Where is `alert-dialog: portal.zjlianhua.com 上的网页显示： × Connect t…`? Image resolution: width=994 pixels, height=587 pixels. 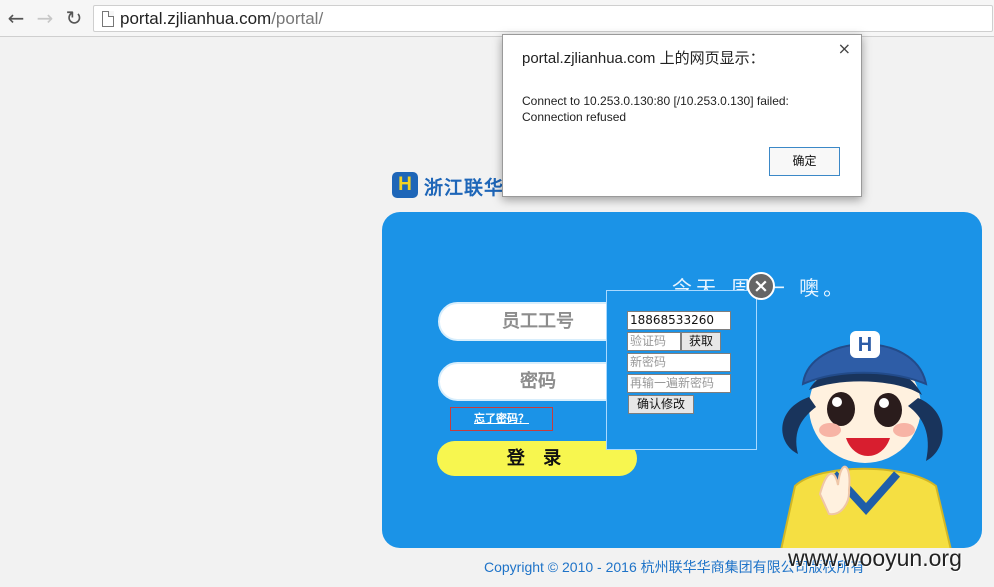
alert-dialog: portal.zjlianhua.com 上的网页显示： × Connect t… is located at coordinates (682, 115).